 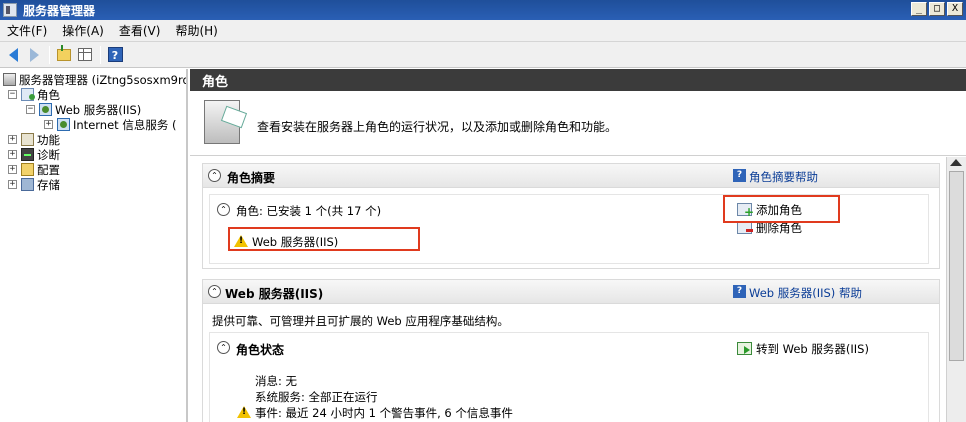 I want to click on role-status-title: 角色状态, so click(x=260, y=350).